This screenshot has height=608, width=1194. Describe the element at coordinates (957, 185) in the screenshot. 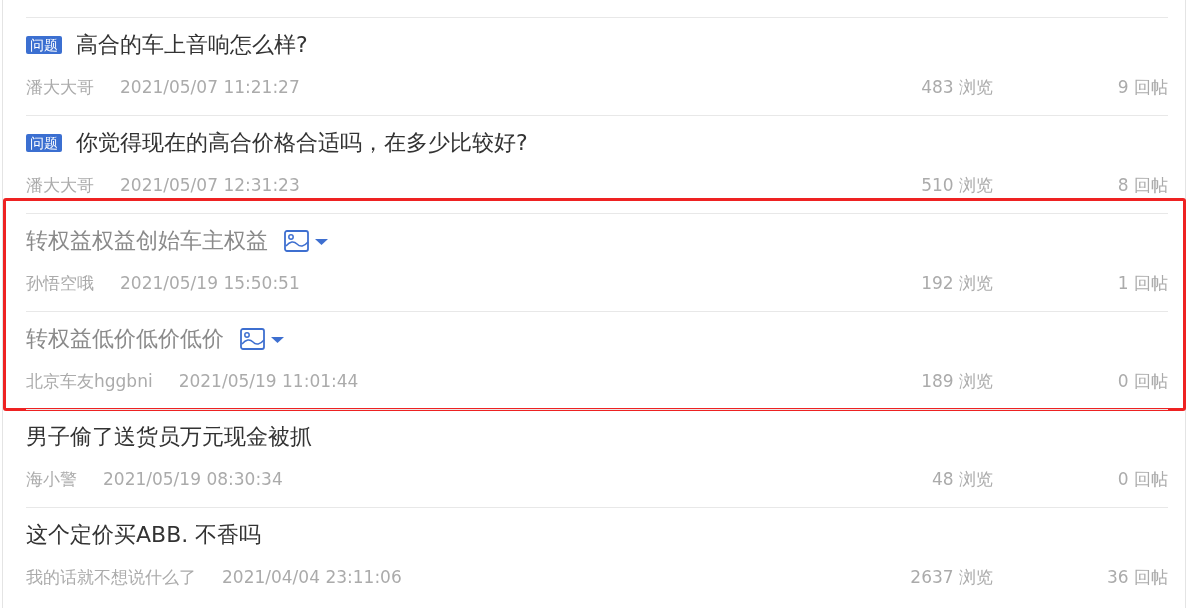

I see `view-count: 510 浏览` at that location.